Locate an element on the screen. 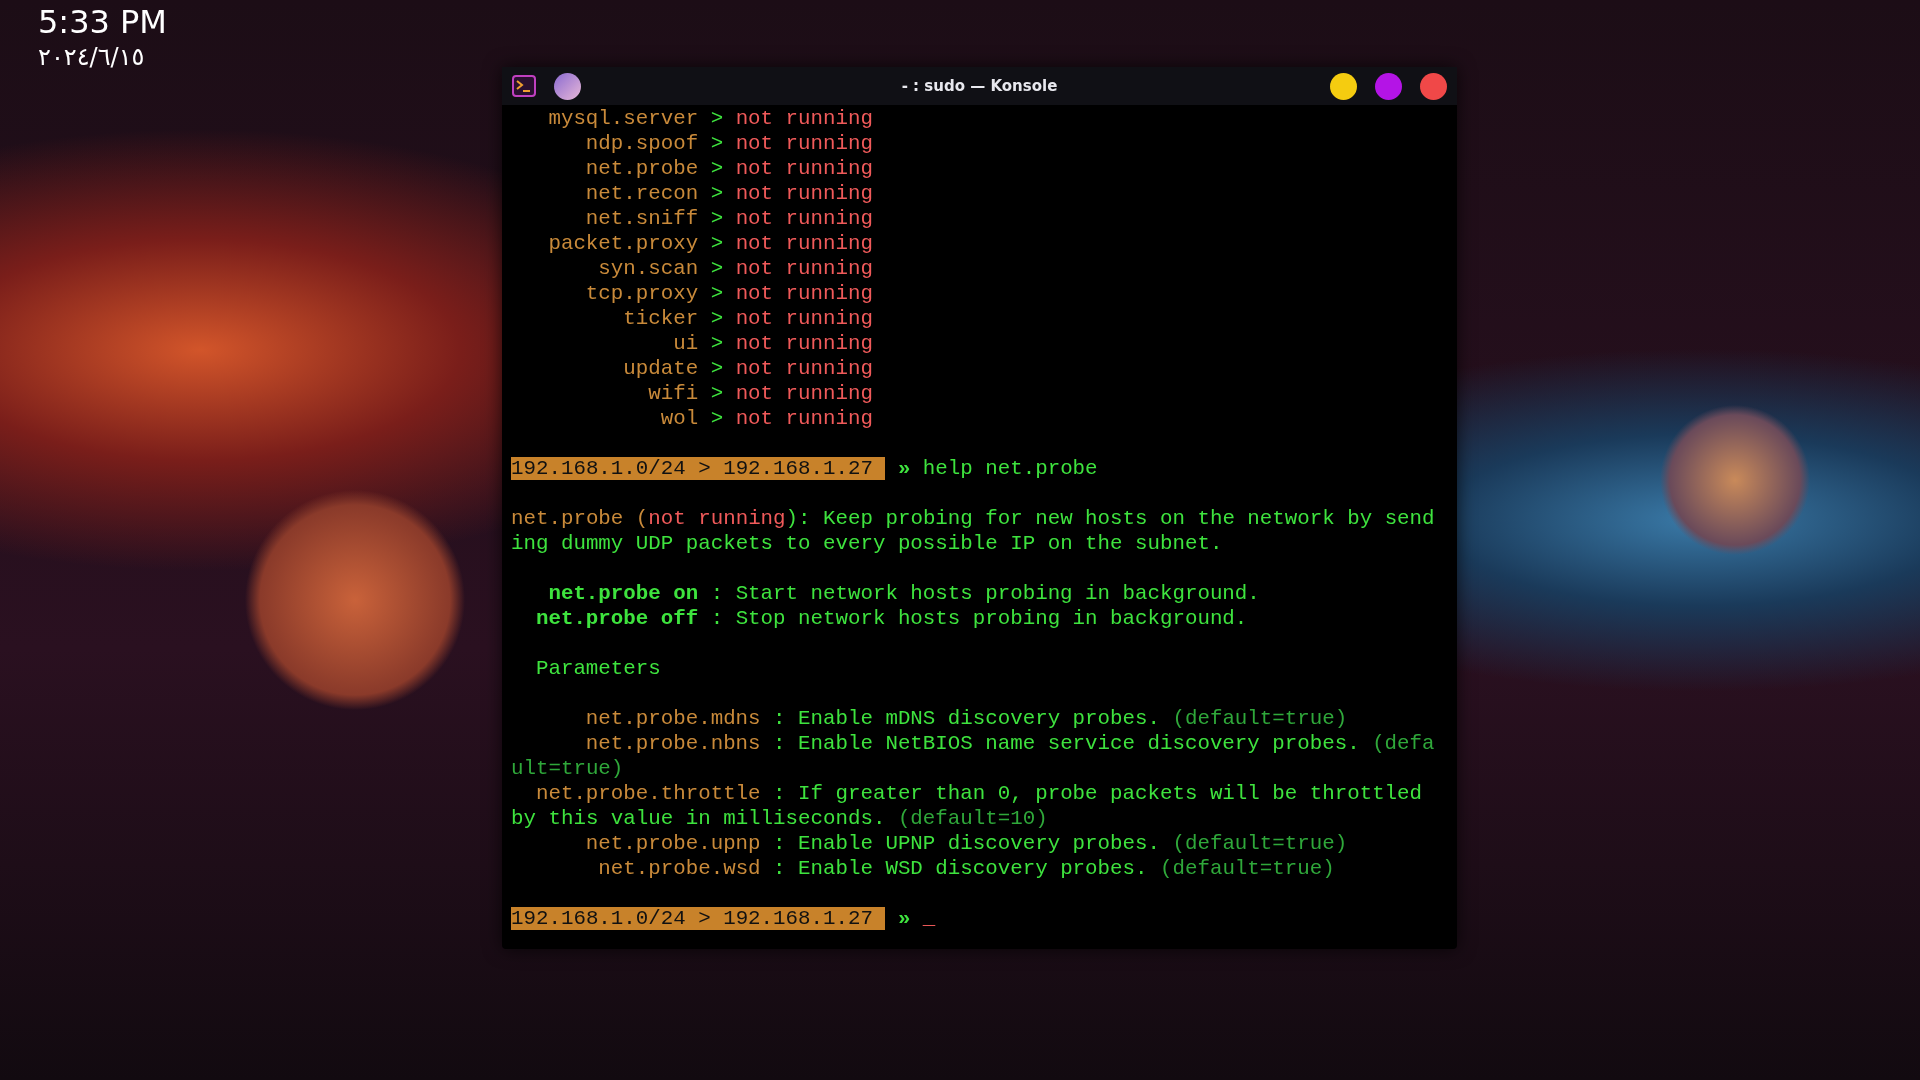 This screenshot has width=1920, height=1080. module-name: net.probe is located at coordinates (641, 168).